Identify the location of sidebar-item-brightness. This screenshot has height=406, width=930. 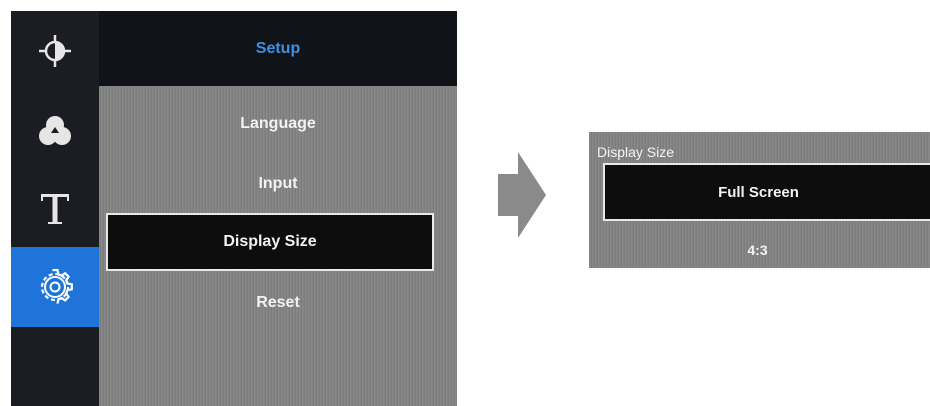
(55, 51).